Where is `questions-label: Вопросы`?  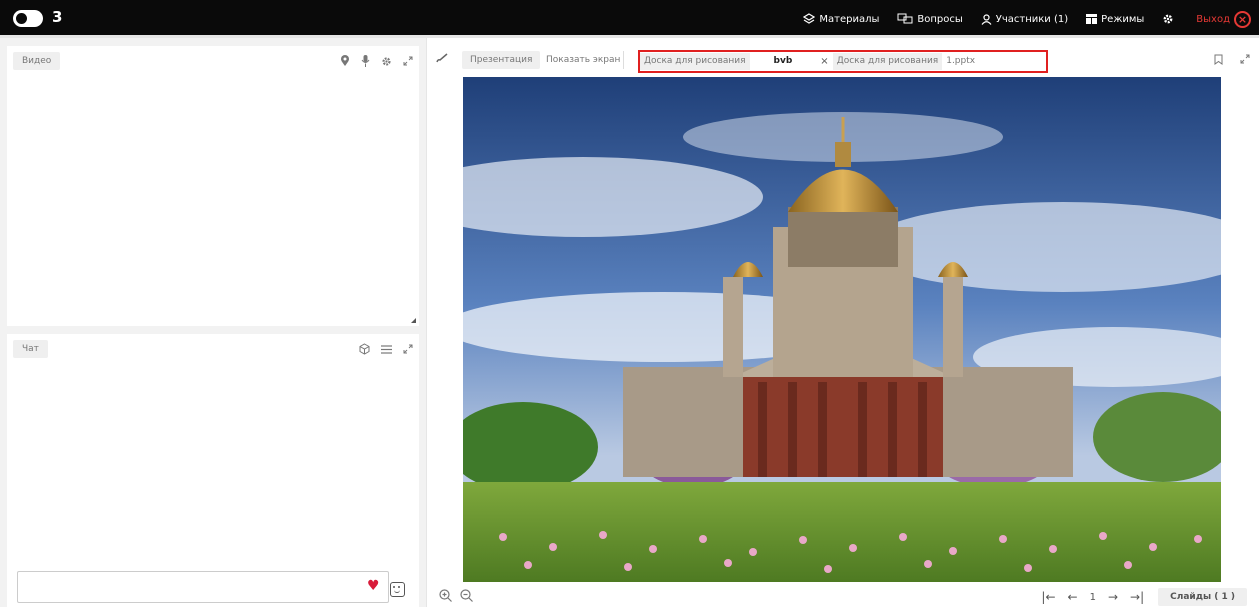
questions-label: Вопросы is located at coordinates (940, 19).